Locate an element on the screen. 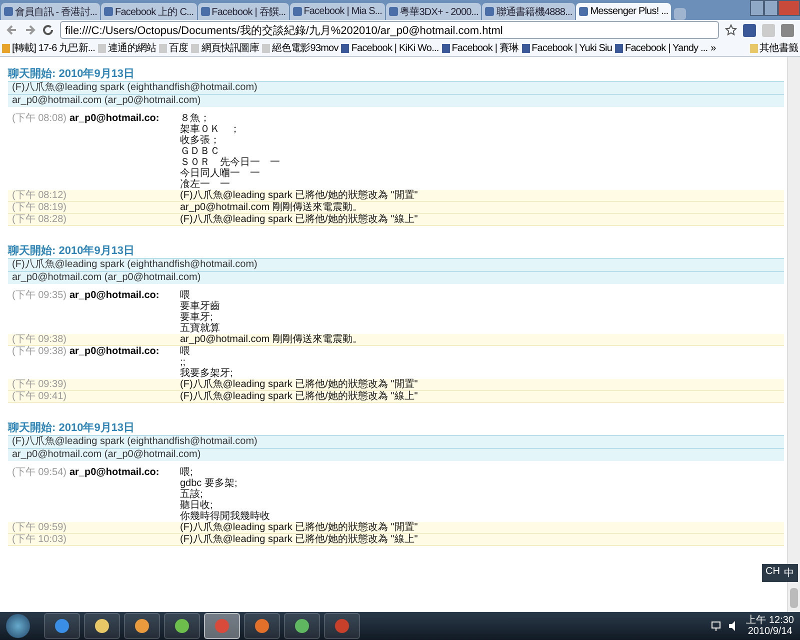  bookmark-item: Facebook | 賽琳 is located at coordinates (480, 48).